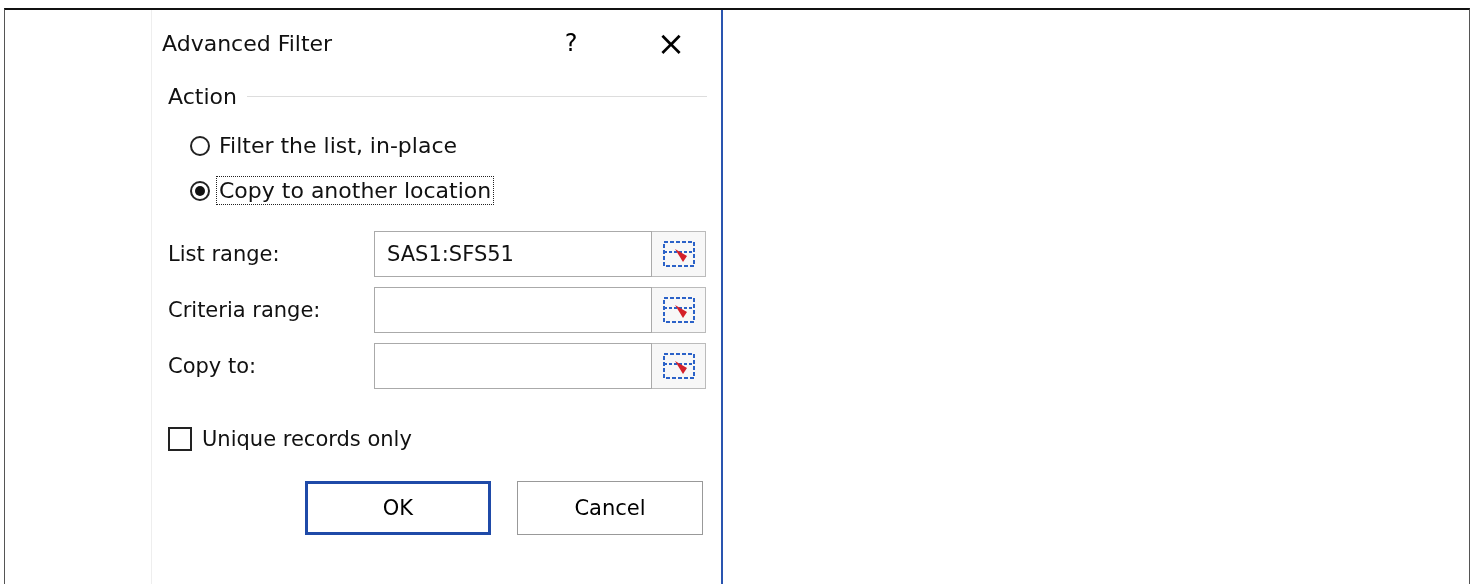 The image size is (1473, 584). Describe the element at coordinates (571, 43) in the screenshot. I see `help-button: ?` at that location.